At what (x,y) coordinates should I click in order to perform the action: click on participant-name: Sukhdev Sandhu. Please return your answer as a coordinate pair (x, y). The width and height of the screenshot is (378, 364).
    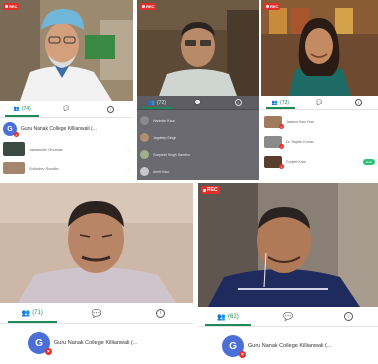
    Looking at the image, I should click on (44, 168).